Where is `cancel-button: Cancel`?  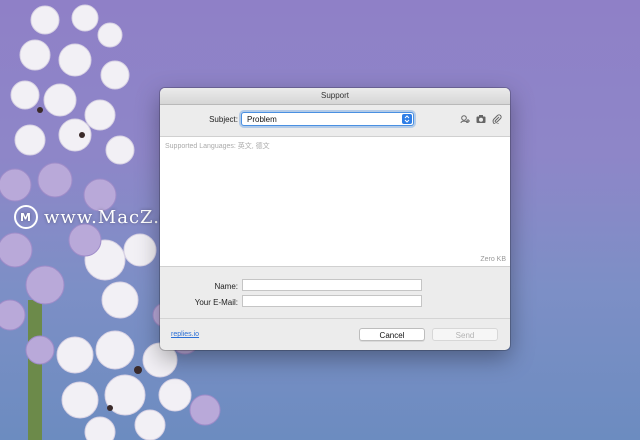 cancel-button: Cancel is located at coordinates (392, 334).